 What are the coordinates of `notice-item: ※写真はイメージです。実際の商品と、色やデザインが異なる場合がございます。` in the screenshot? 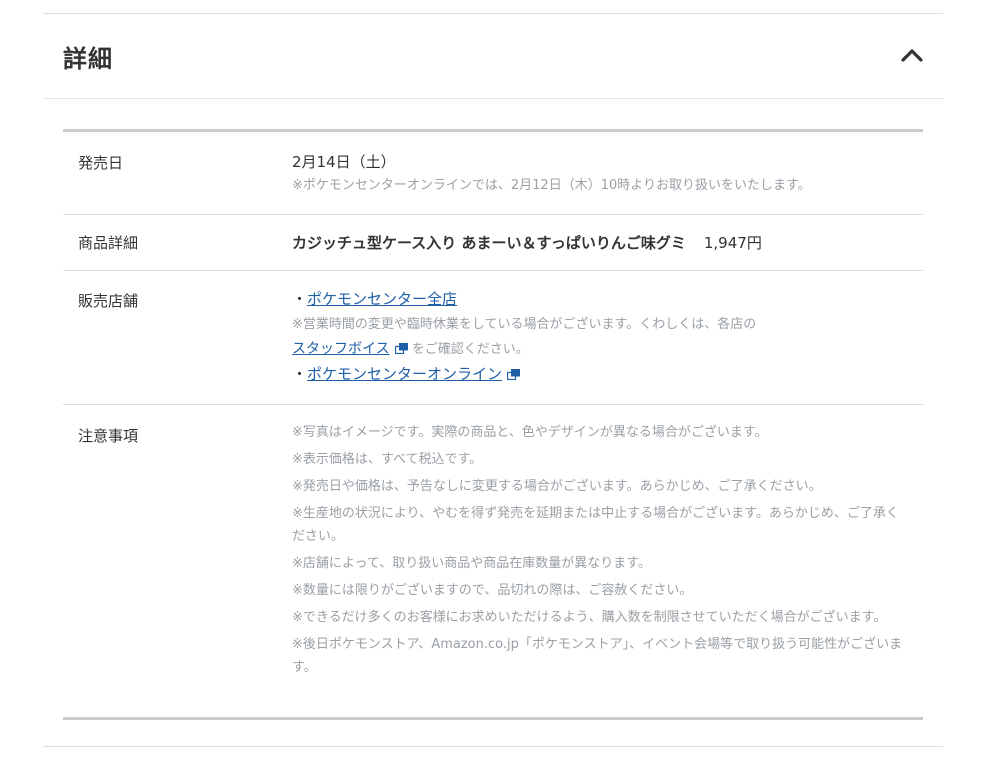 It's located at (530, 432).